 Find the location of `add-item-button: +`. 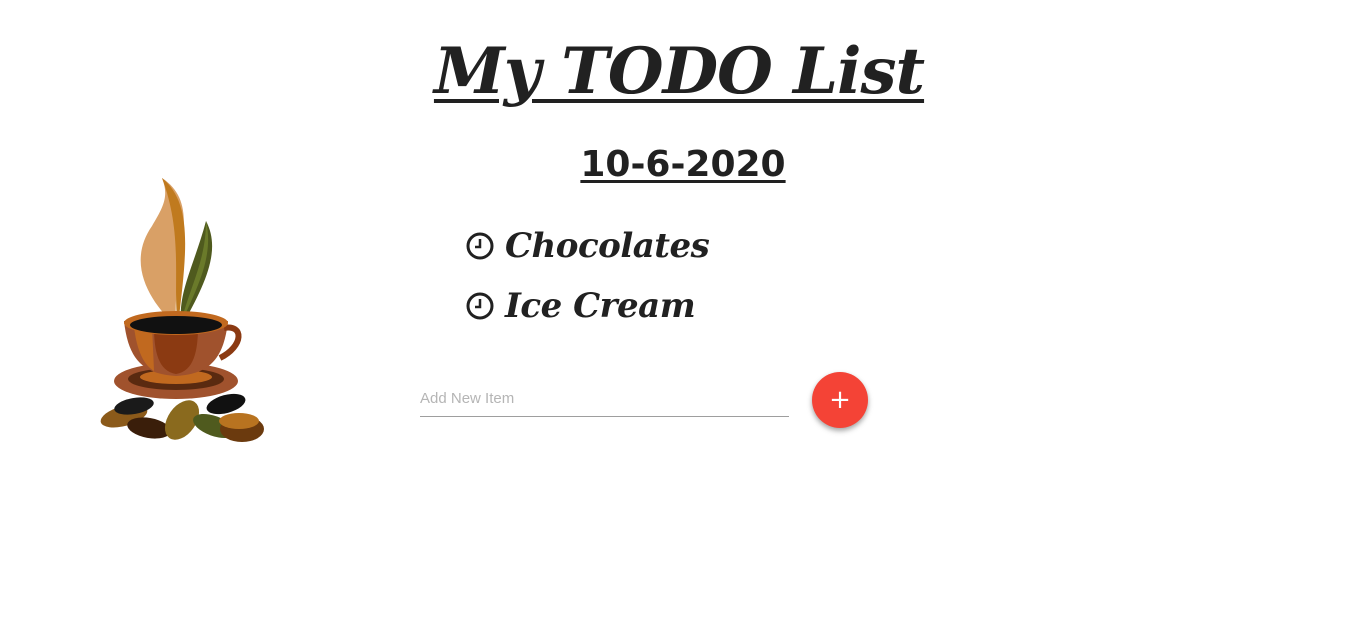

add-item-button: + is located at coordinates (840, 400).